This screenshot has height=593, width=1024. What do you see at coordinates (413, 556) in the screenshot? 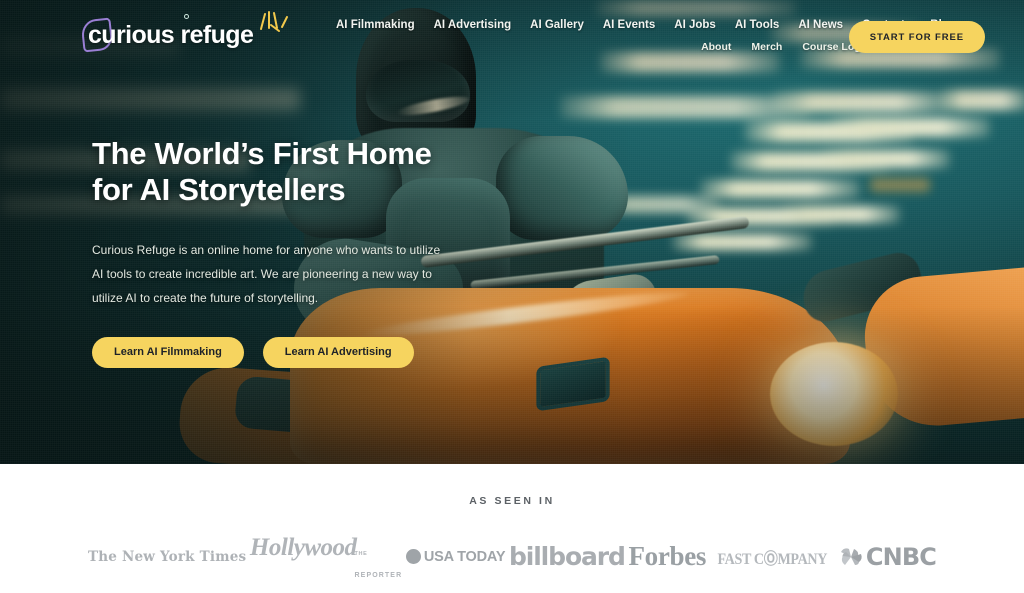
I see `usa-today-circle-icon` at bounding box center [413, 556].